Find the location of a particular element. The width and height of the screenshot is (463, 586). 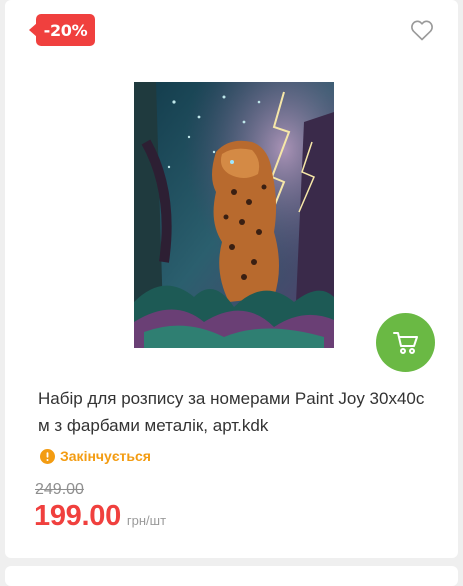

stock-status: Закінчується is located at coordinates (95, 456).